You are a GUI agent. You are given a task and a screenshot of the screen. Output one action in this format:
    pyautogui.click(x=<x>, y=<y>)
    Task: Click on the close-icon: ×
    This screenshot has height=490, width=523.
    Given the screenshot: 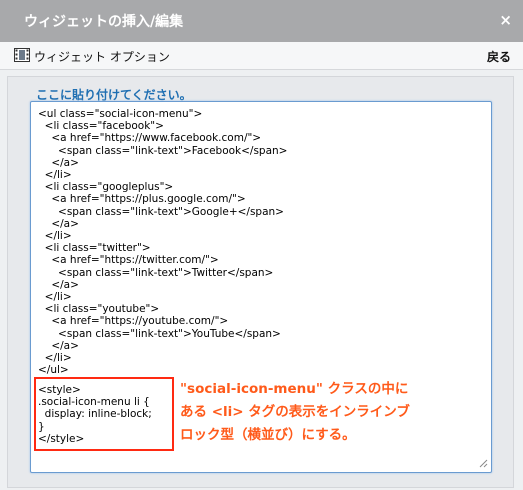 What is the action you would take?
    pyautogui.click(x=505, y=20)
    